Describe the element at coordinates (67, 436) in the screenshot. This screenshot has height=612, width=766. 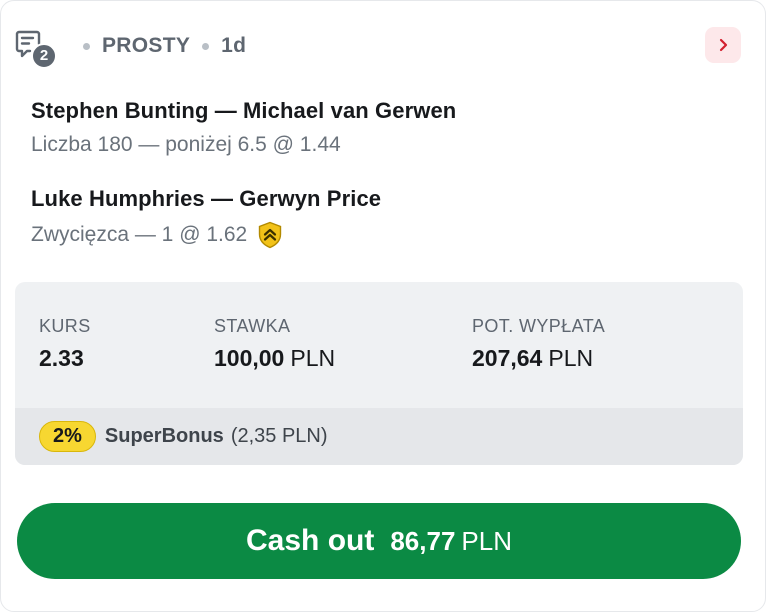
I see `bonus-percent-badge: 2%` at that location.